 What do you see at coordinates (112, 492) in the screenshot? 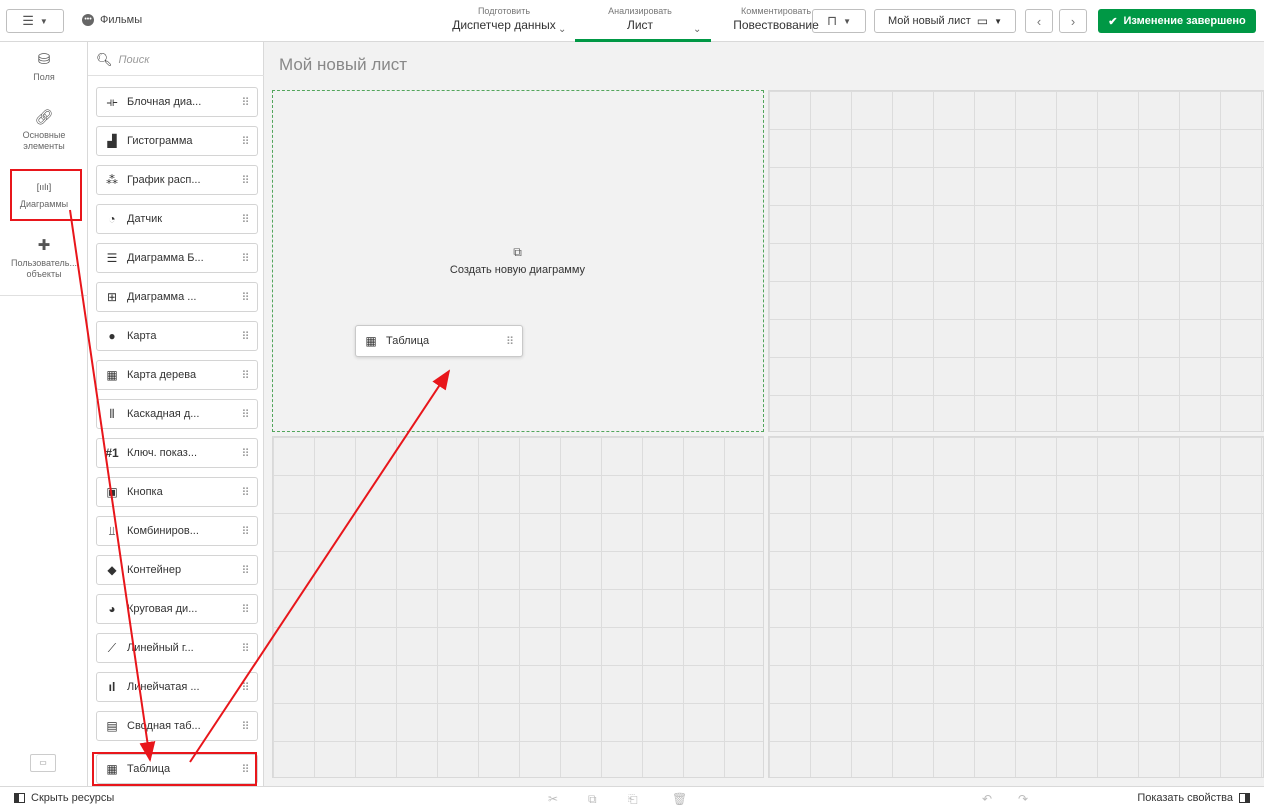
I see `button-icon: ▣` at bounding box center [112, 492].